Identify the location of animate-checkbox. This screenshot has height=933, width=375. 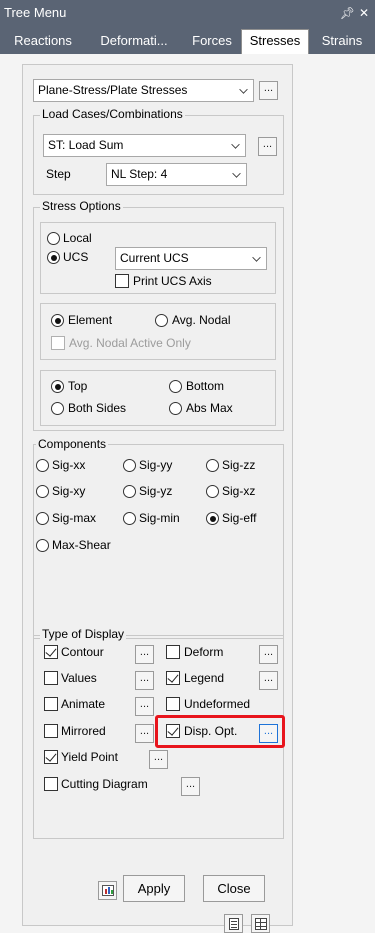
(51, 704).